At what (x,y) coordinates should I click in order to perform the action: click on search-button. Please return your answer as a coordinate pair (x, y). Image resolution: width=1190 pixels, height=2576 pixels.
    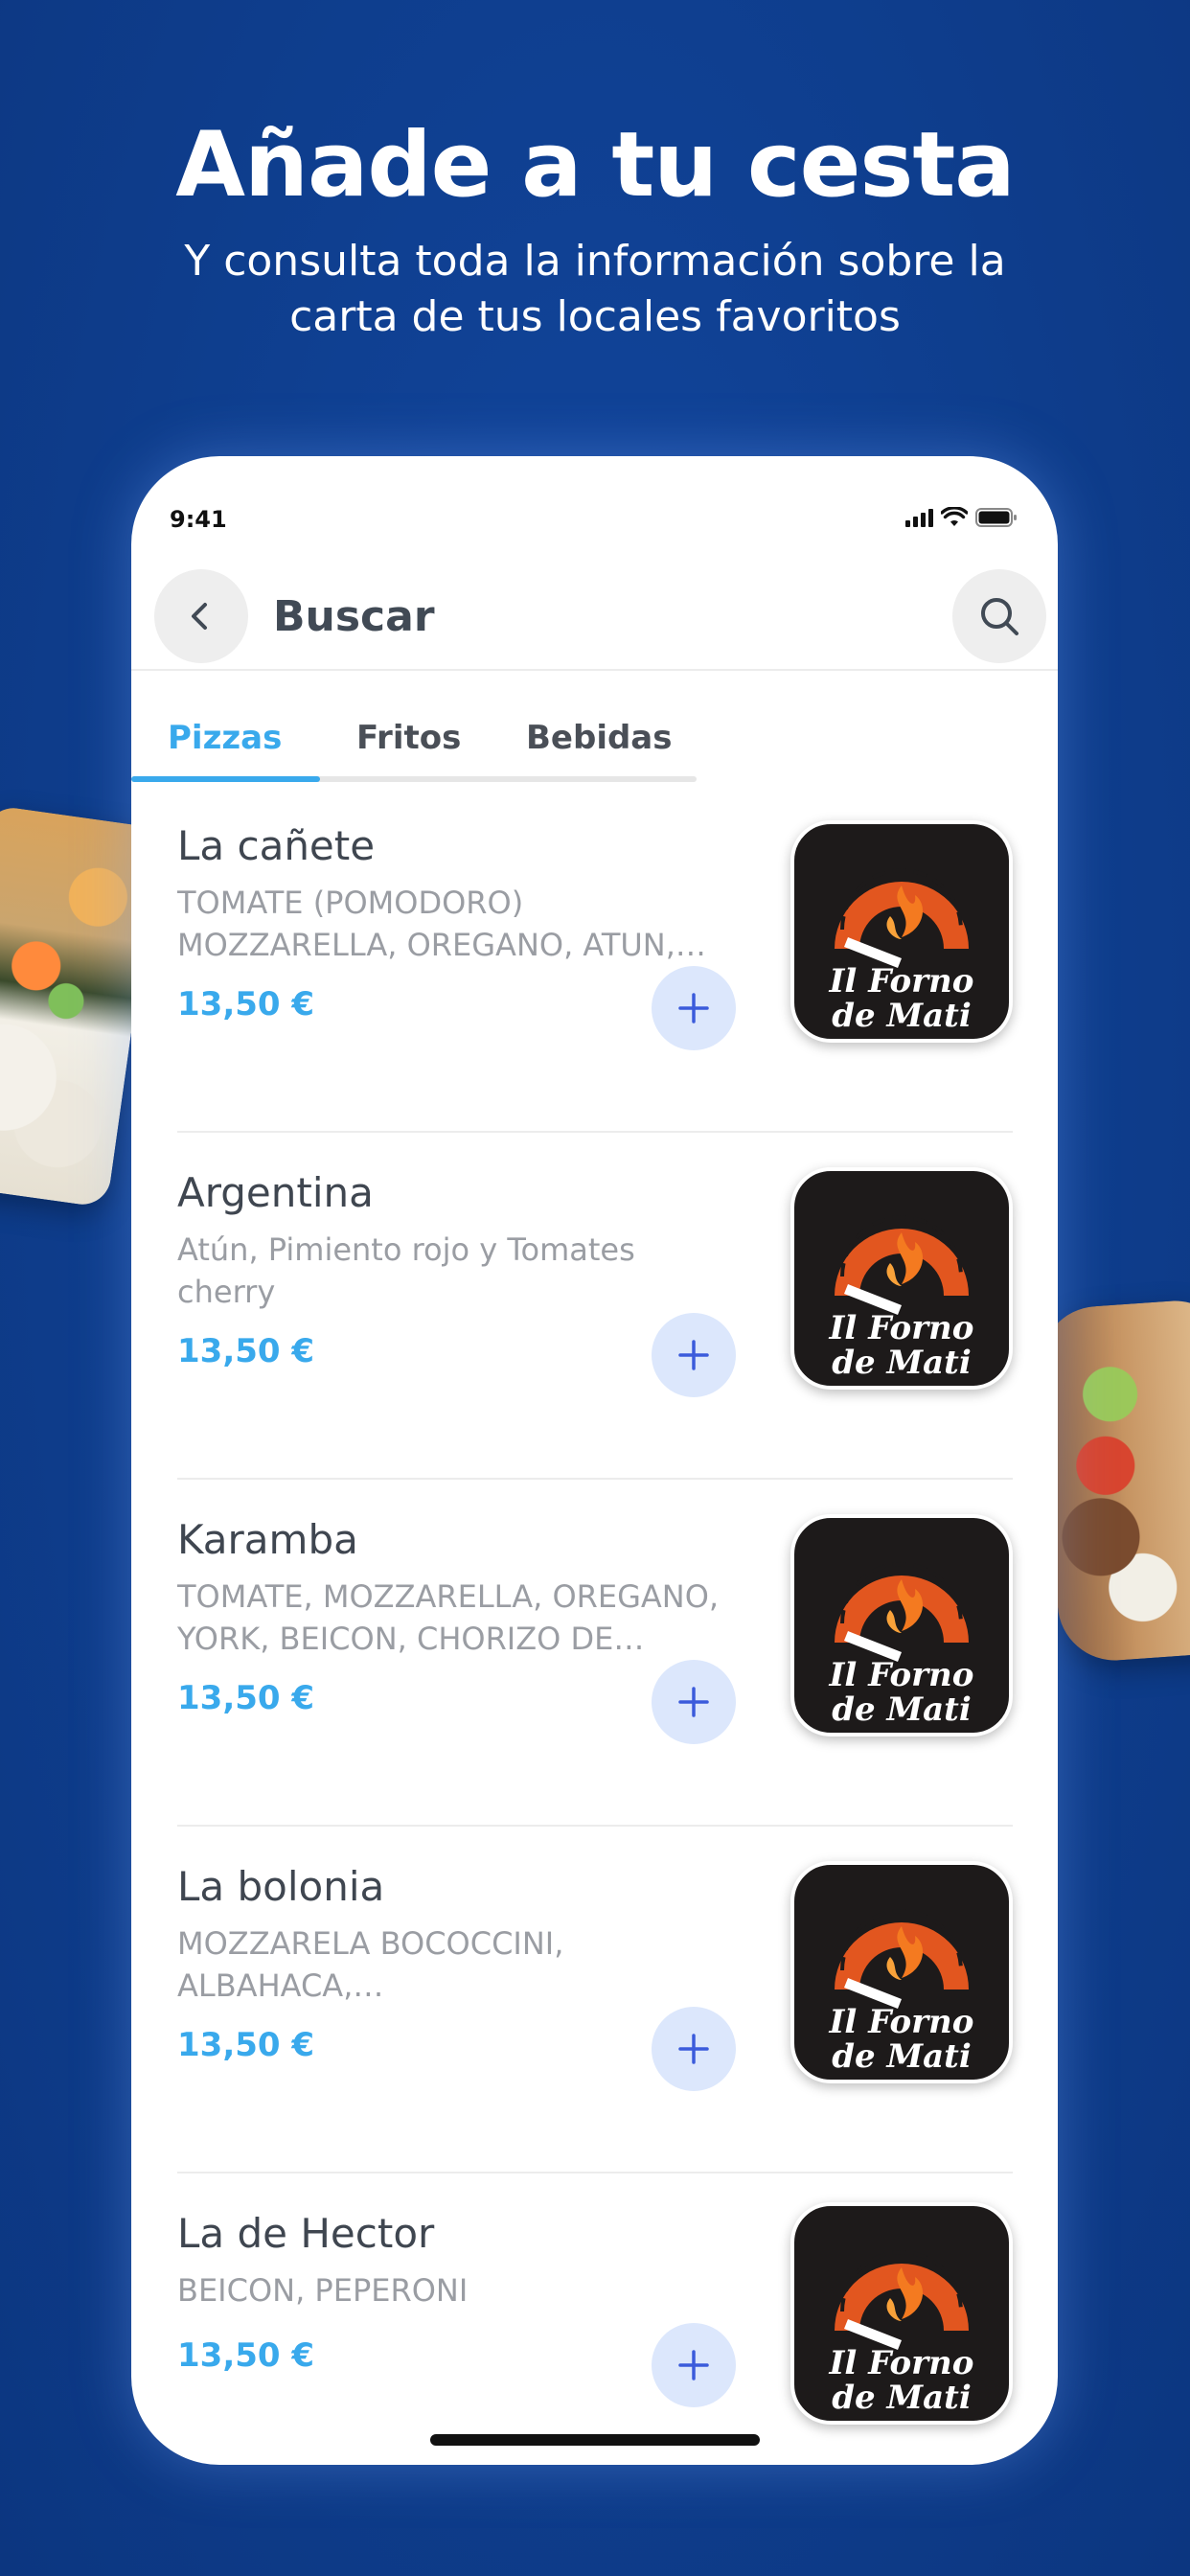
    Looking at the image, I should click on (999, 616).